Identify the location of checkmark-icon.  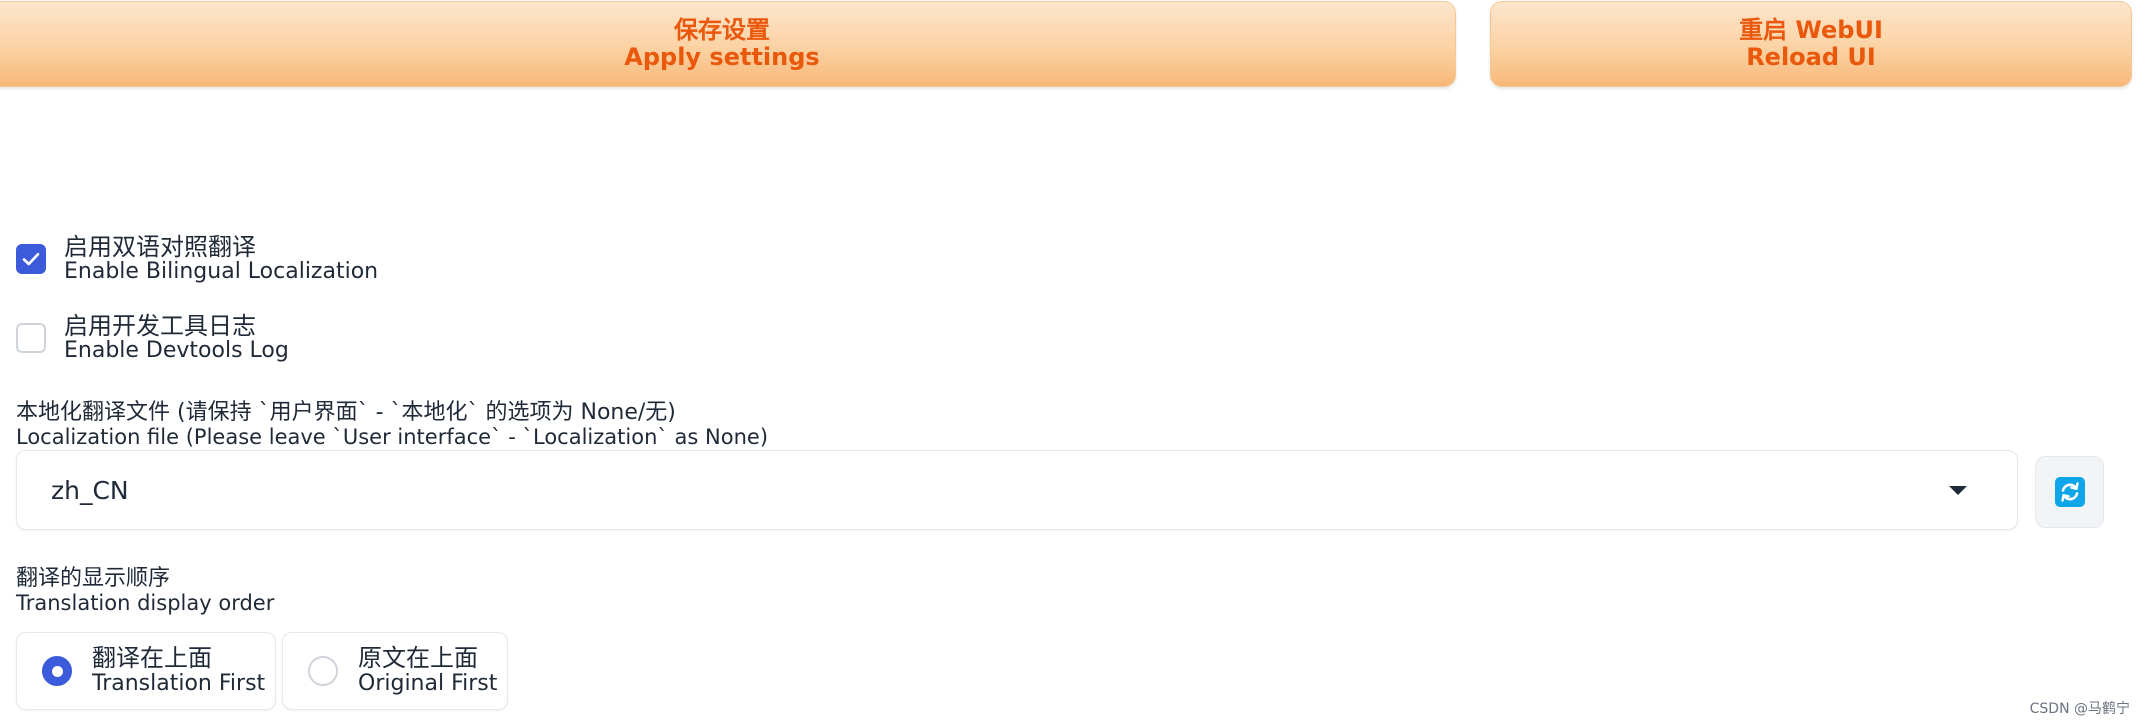
(31, 259).